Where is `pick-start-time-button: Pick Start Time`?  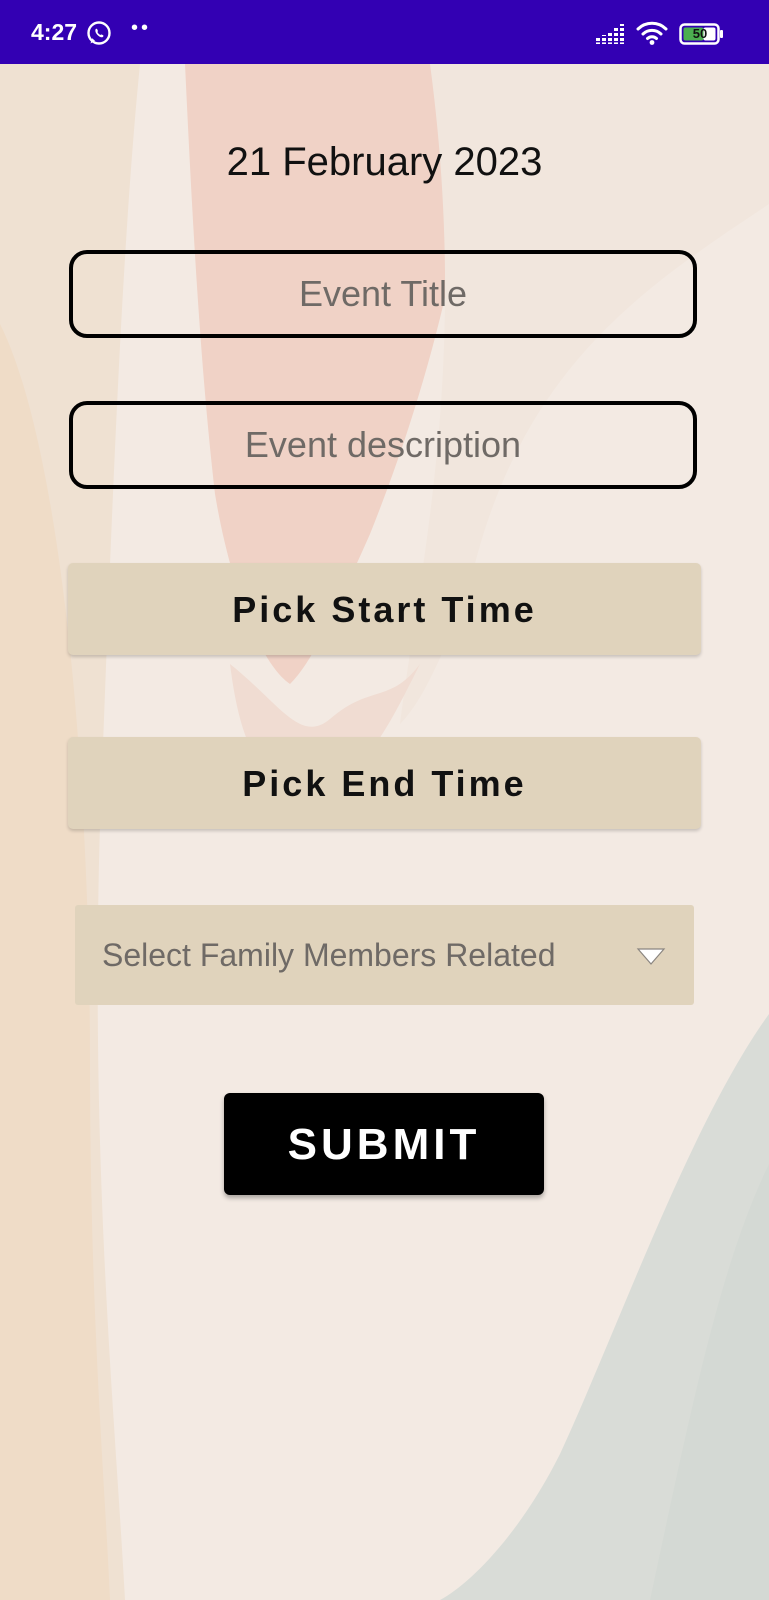 pick-start-time-button: Pick Start Time is located at coordinates (384, 609).